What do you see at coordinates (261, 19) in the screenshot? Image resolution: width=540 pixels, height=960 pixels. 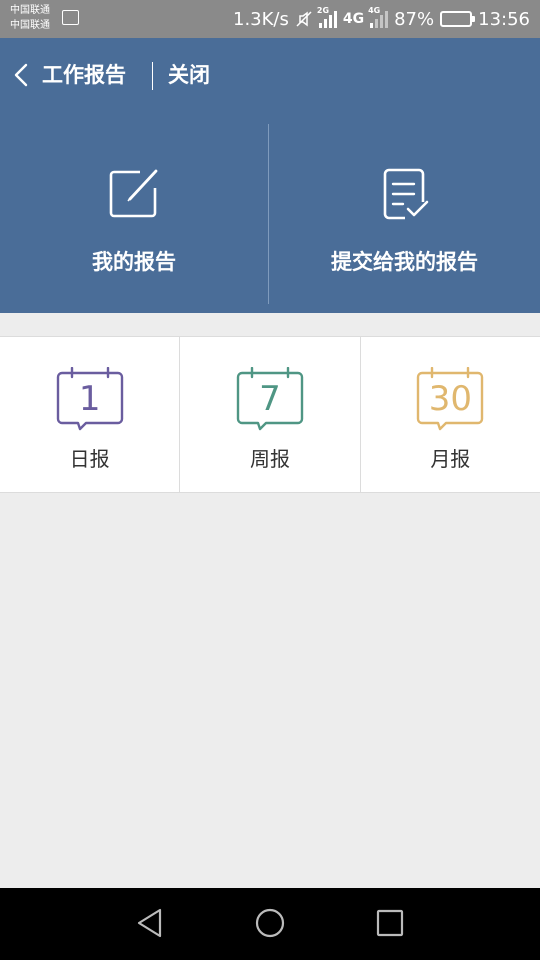 I see `network-speed: 1.3K/s` at bounding box center [261, 19].